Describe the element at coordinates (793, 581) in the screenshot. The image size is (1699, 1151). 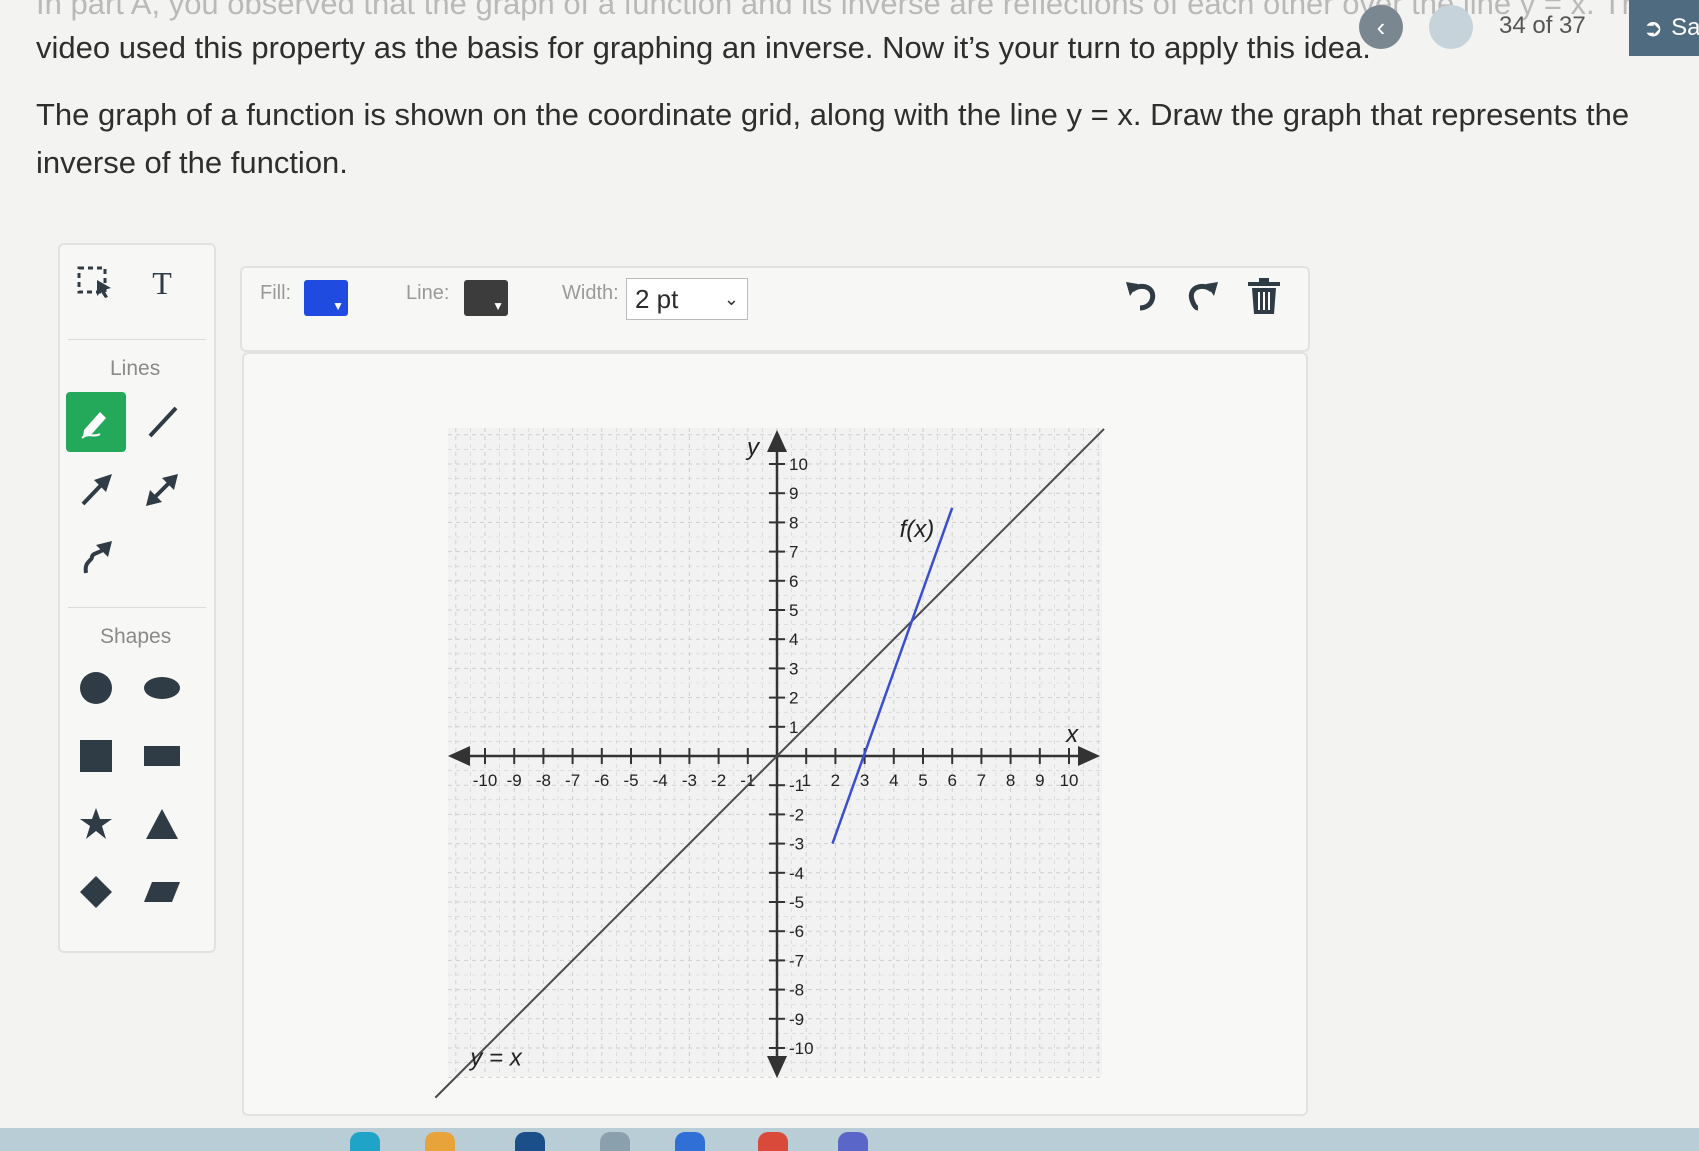
I see `y-tick-label: 6` at that location.